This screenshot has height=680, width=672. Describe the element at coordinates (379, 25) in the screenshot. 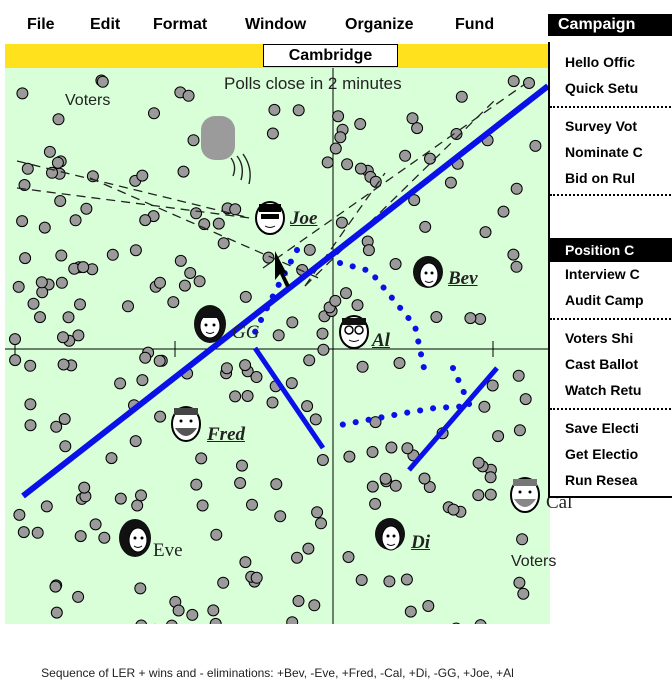

I see `menu-organize: Organize` at that location.